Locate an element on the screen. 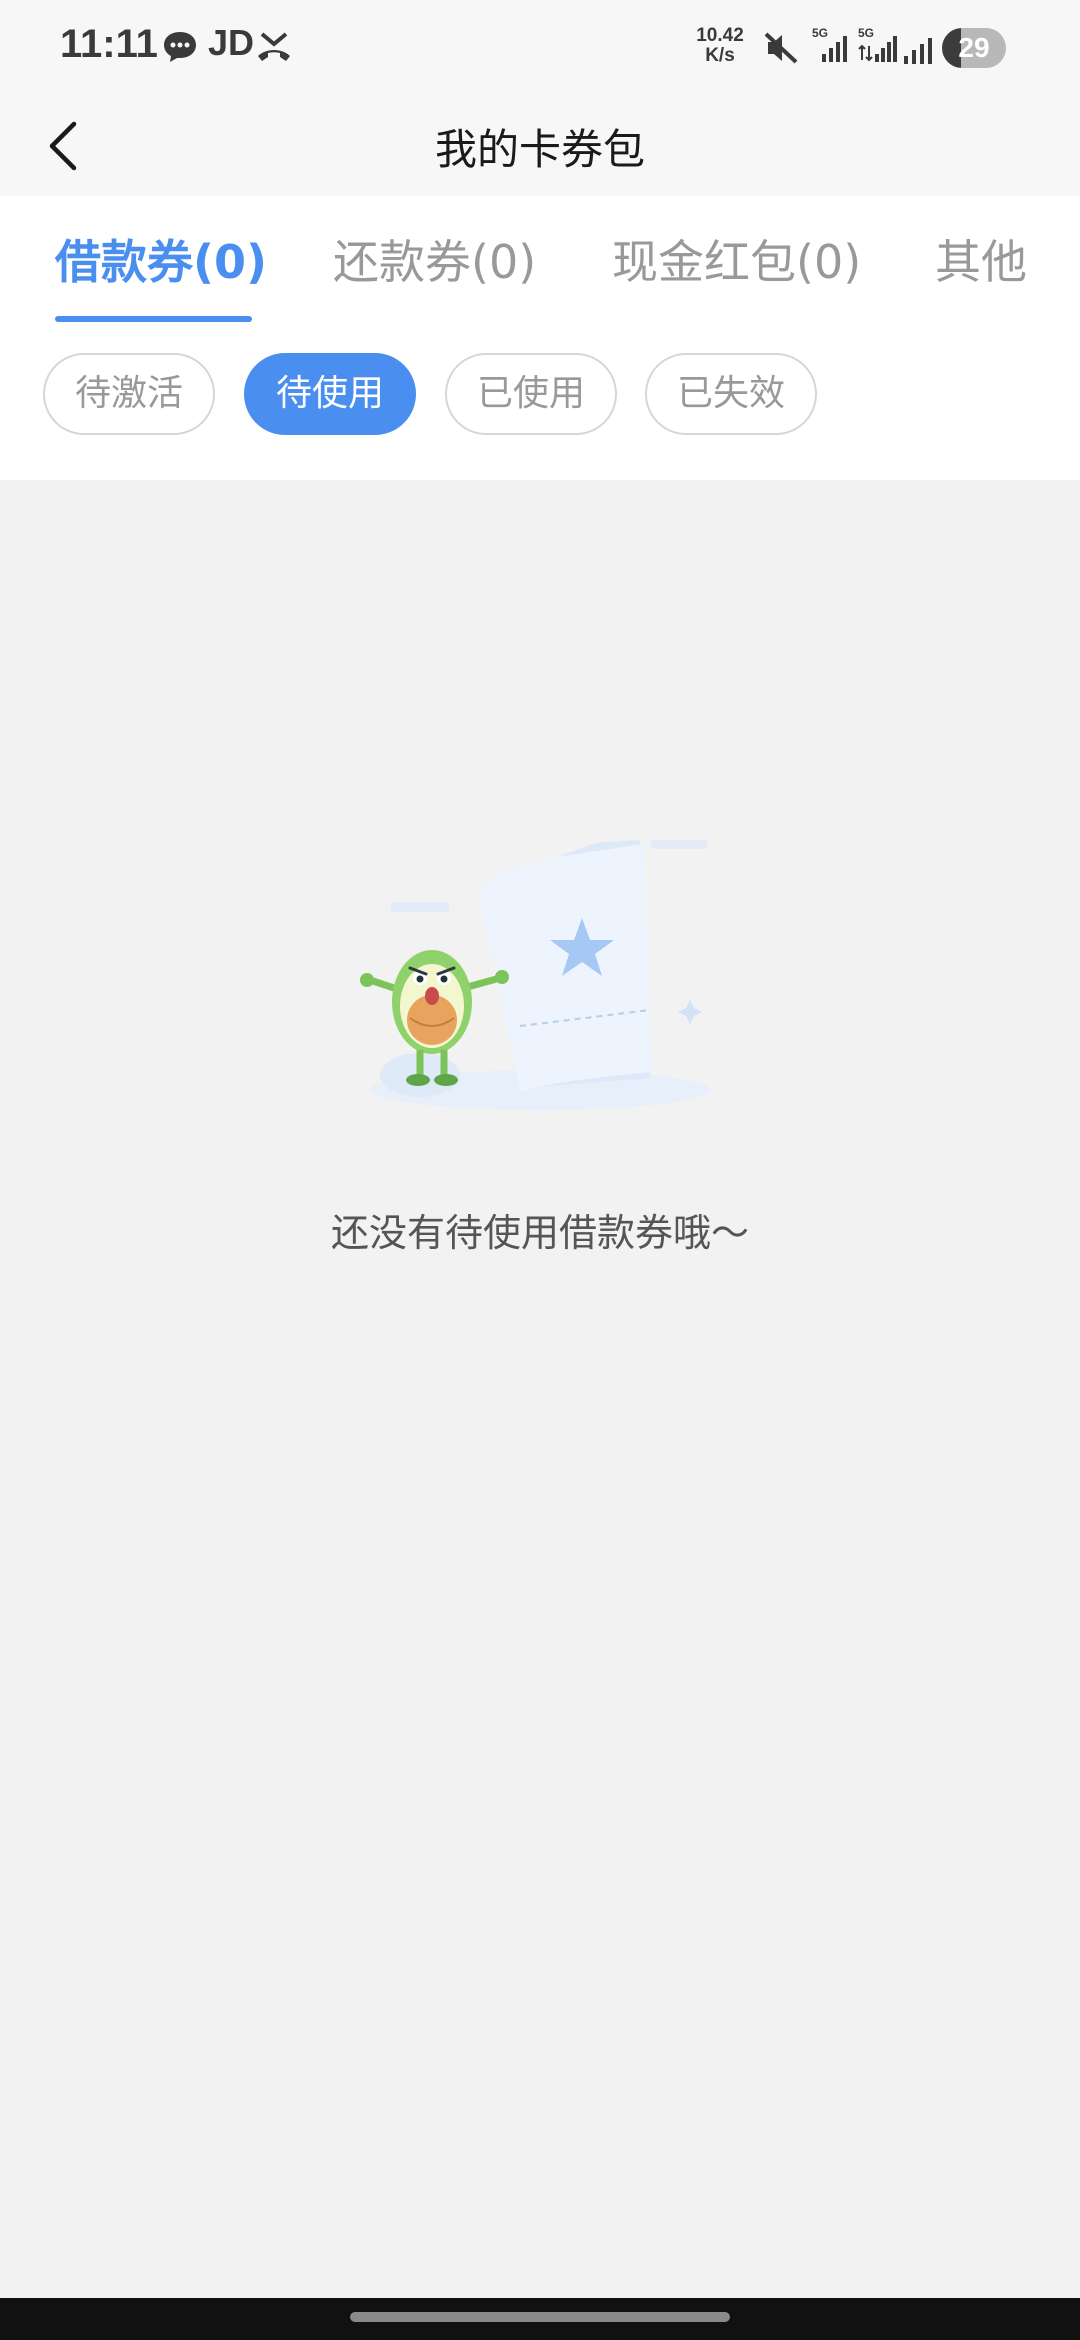  battery-level: 29 is located at coordinates (974, 47).